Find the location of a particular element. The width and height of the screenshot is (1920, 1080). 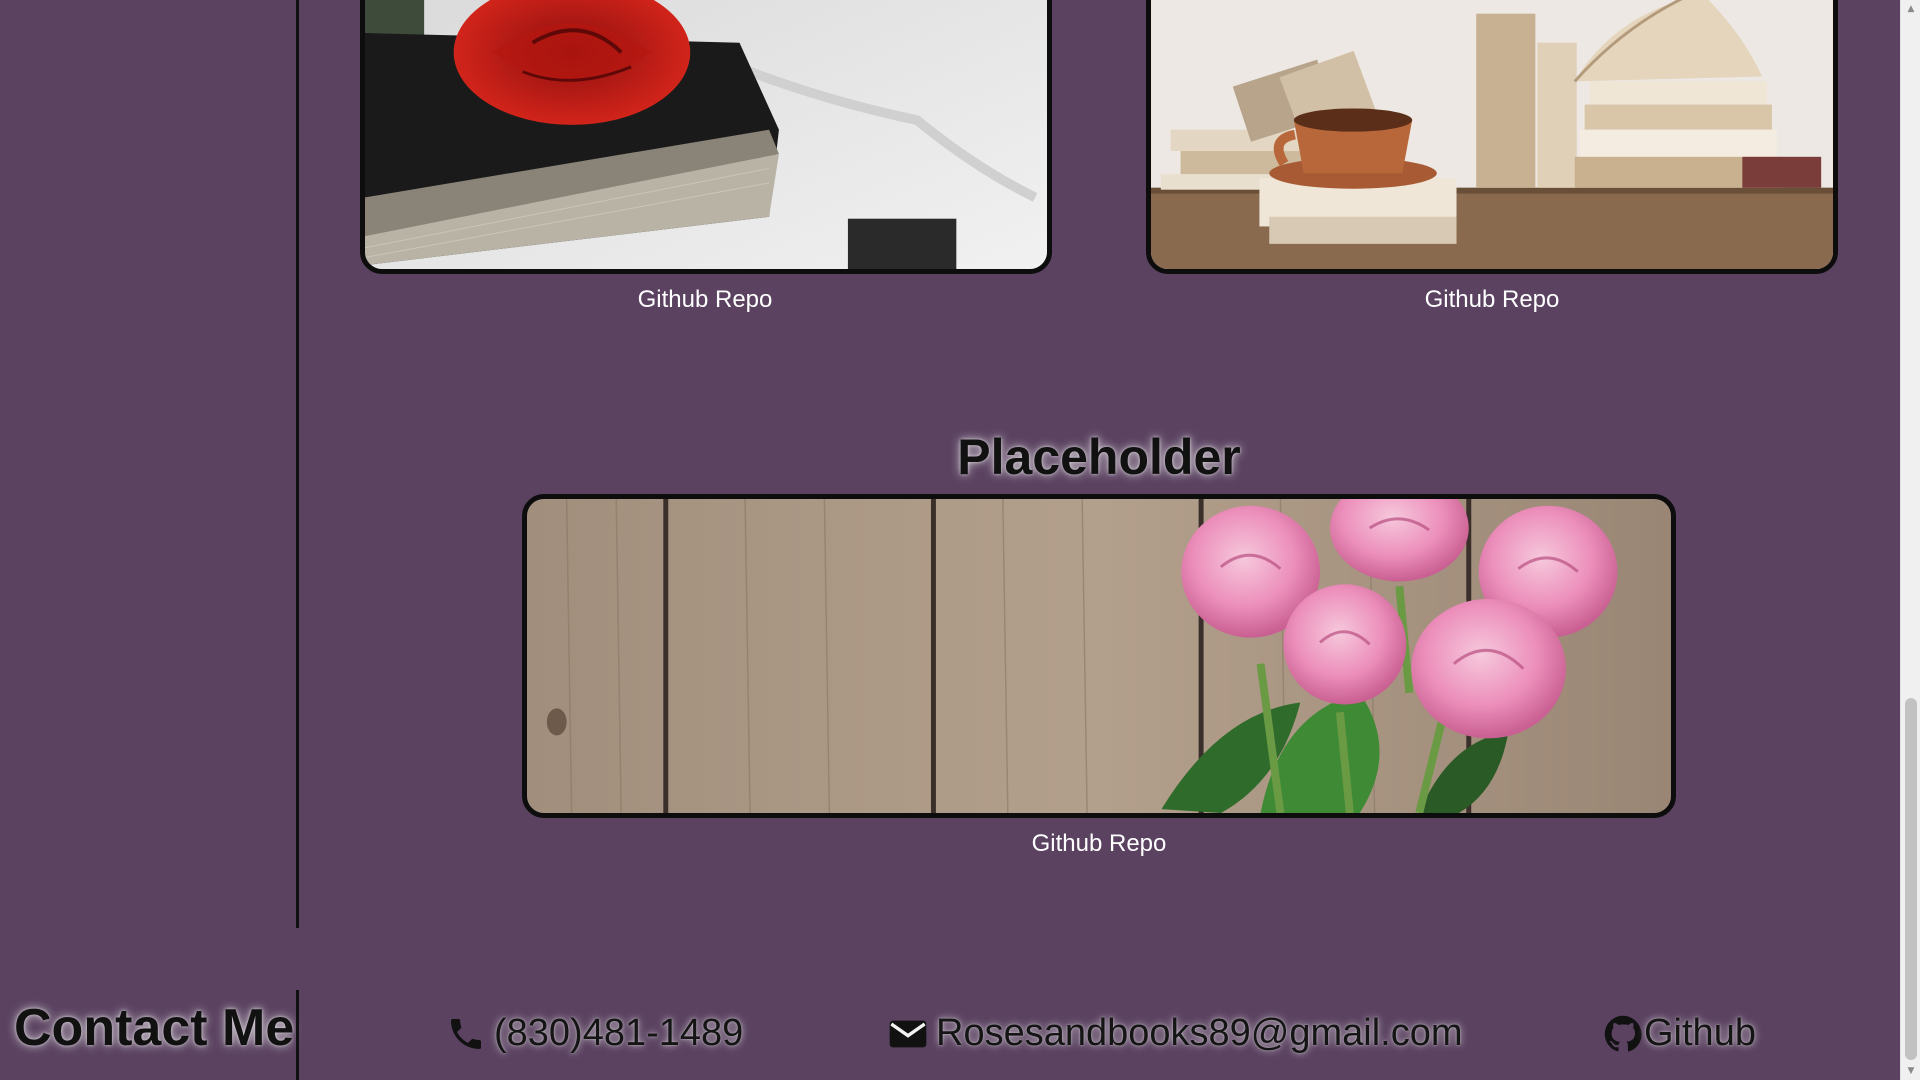

project-title: Placeholder is located at coordinates (1099, 457).